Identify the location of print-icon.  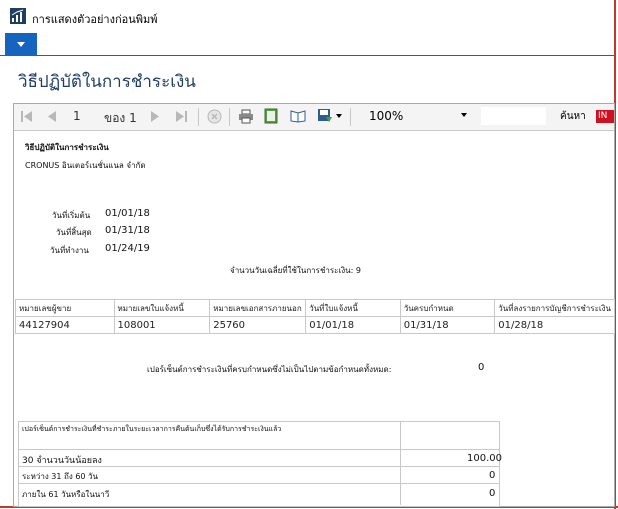
(246, 116).